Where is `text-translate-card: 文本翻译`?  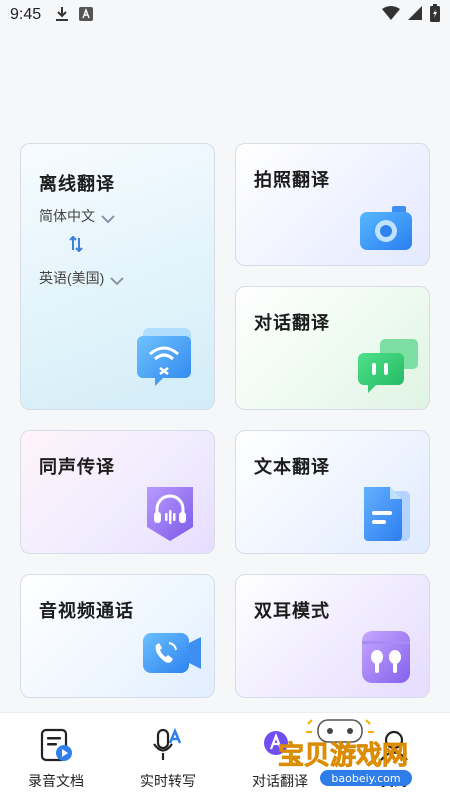
text-translate-card: 文本翻译 is located at coordinates (332, 492).